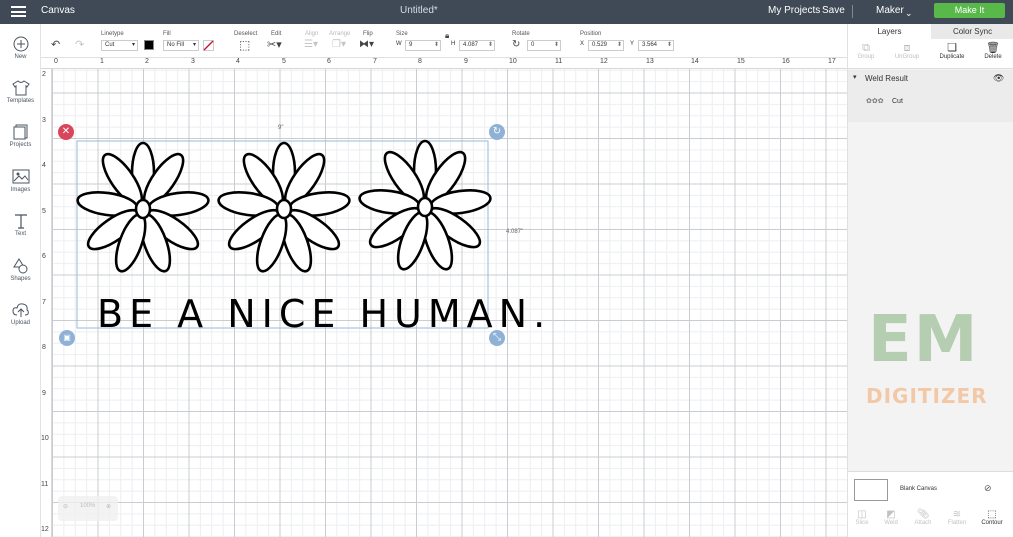 This screenshot has width=1013, height=537. Describe the element at coordinates (20, 270) in the screenshot. I see `sidebar-item-shapes: Shapes` at that location.